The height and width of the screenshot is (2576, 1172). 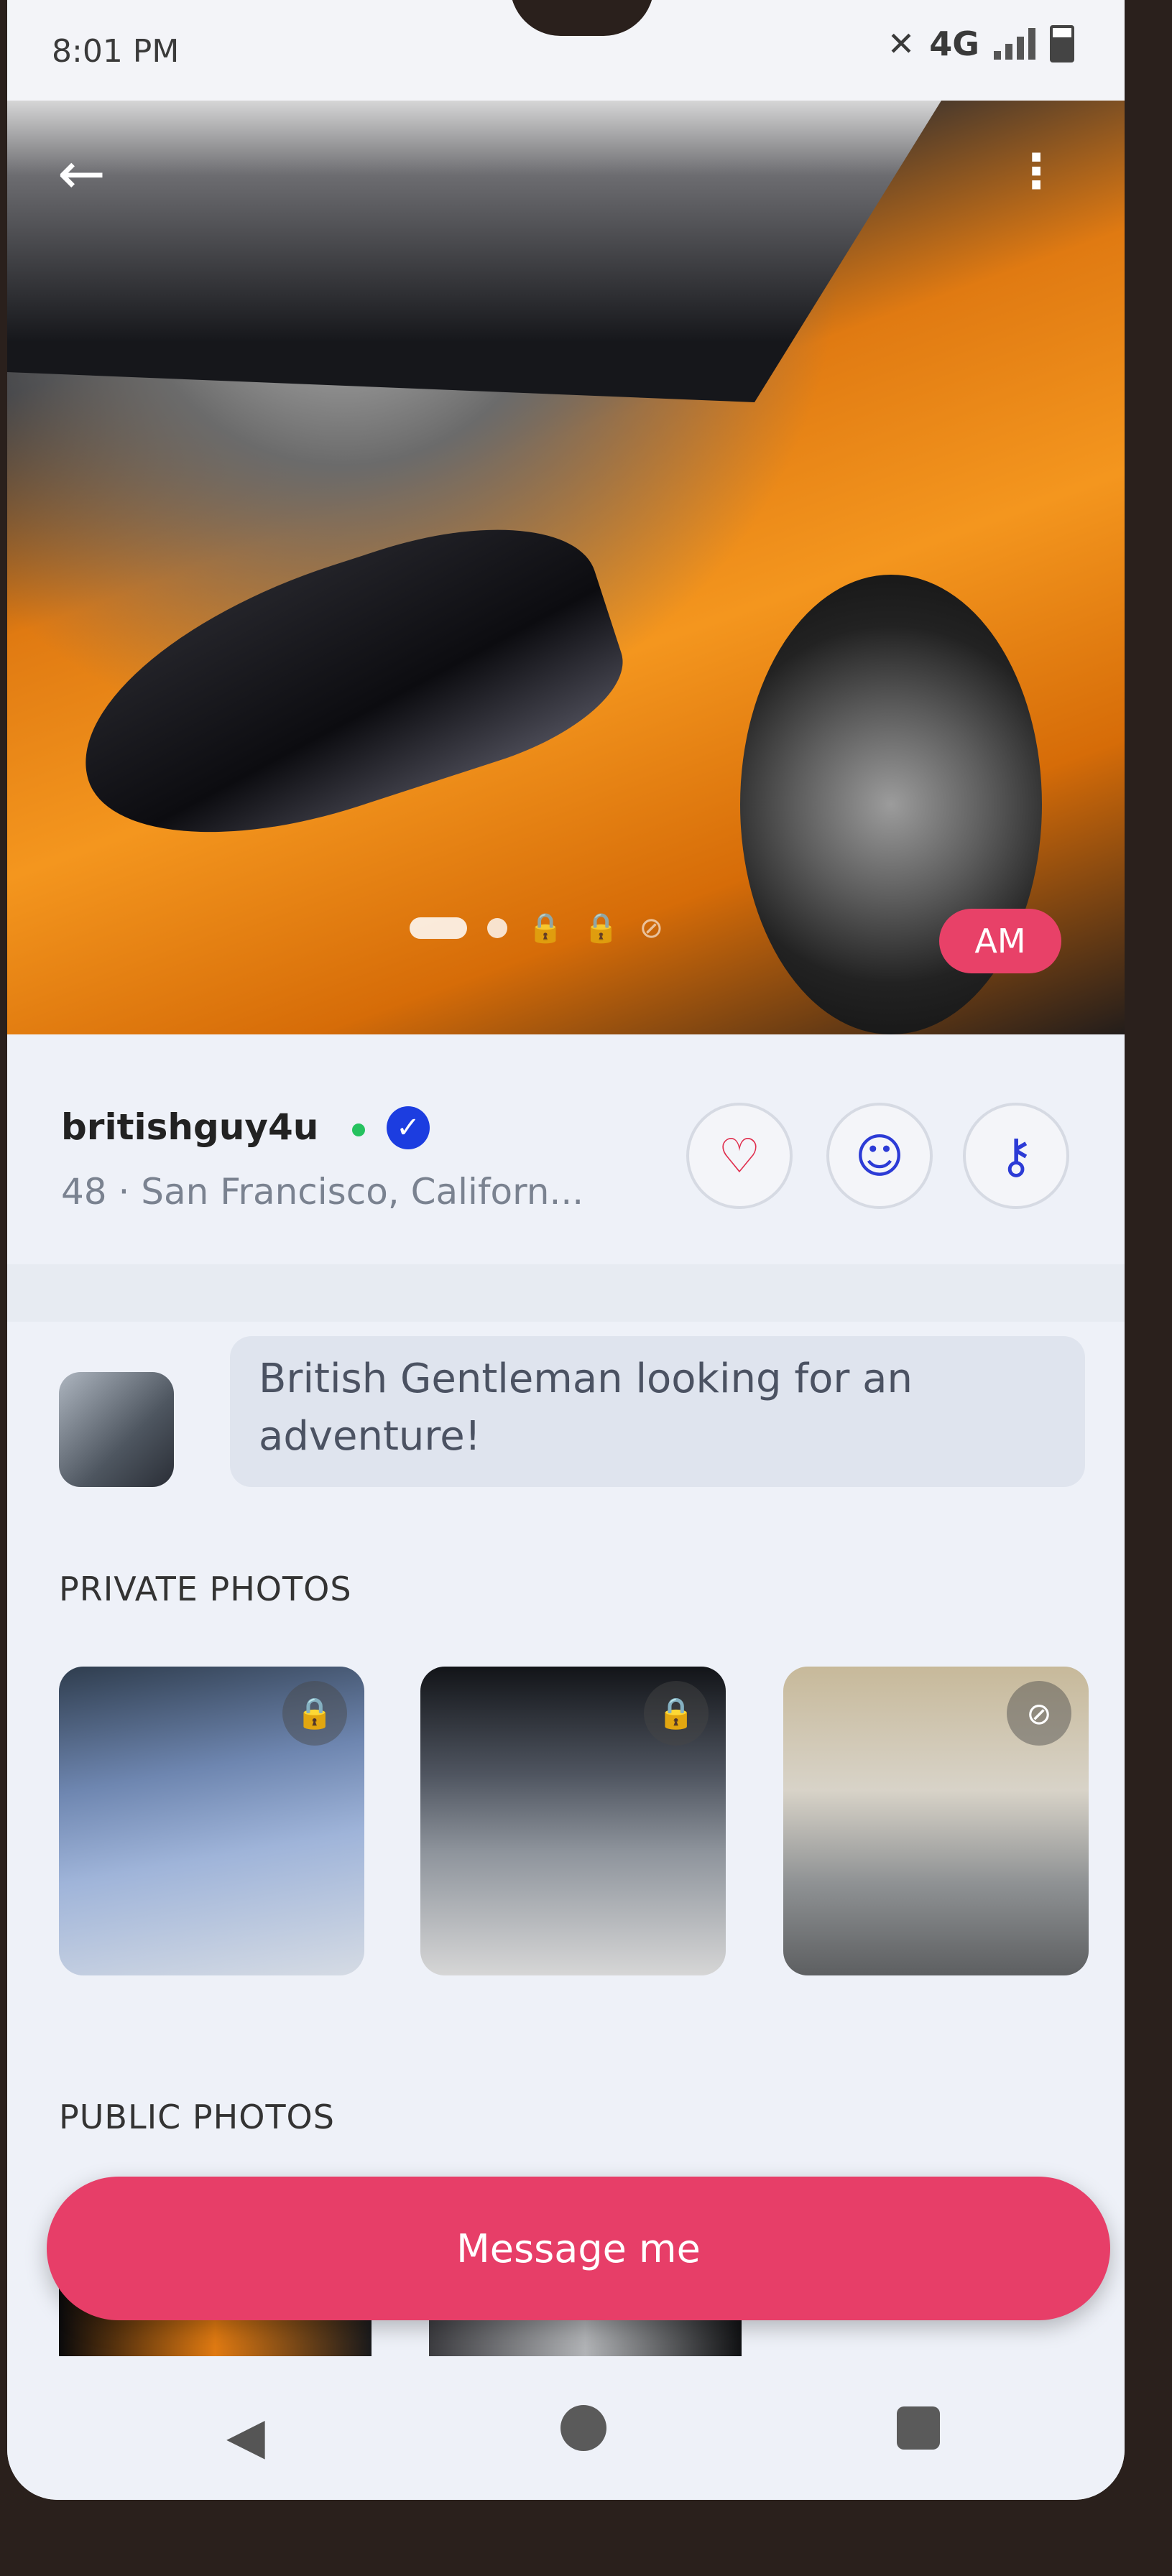 I want to click on bio-avatar, so click(x=116, y=1429).